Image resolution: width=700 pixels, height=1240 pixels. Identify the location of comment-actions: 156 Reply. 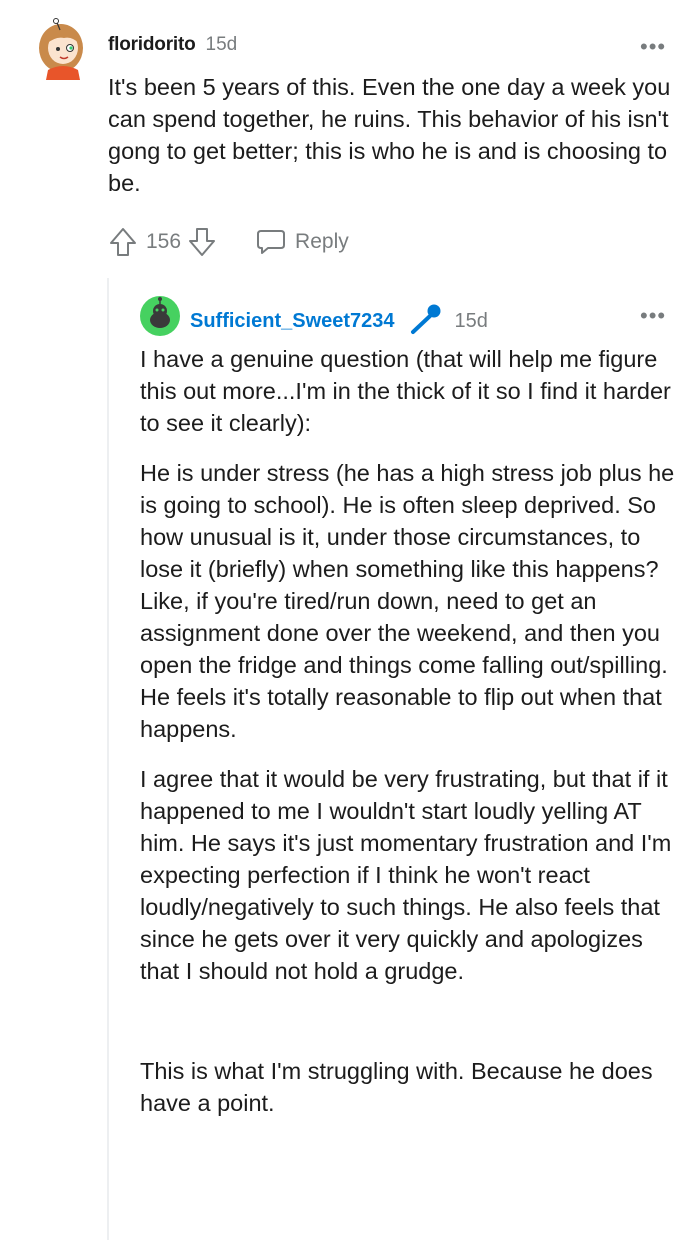
(228, 242).